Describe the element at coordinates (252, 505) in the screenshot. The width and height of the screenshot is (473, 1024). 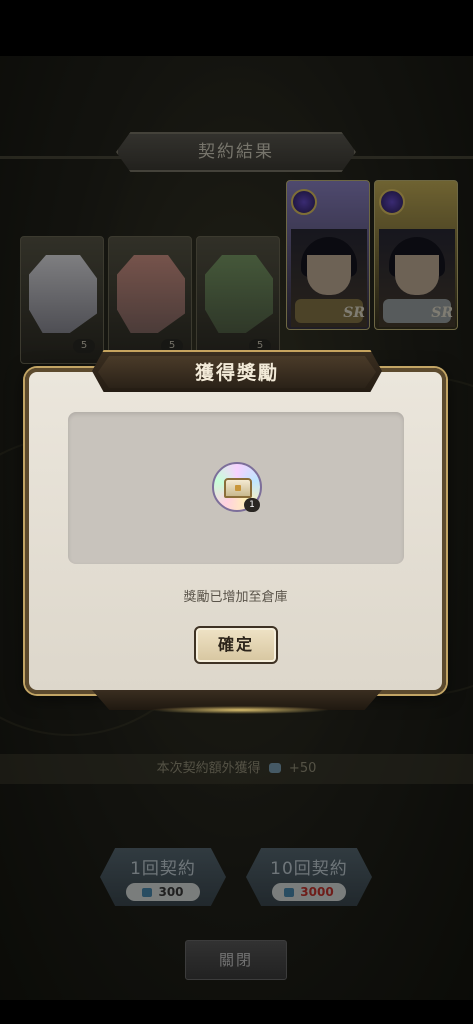
I see `item-quantity-badge: 1` at that location.